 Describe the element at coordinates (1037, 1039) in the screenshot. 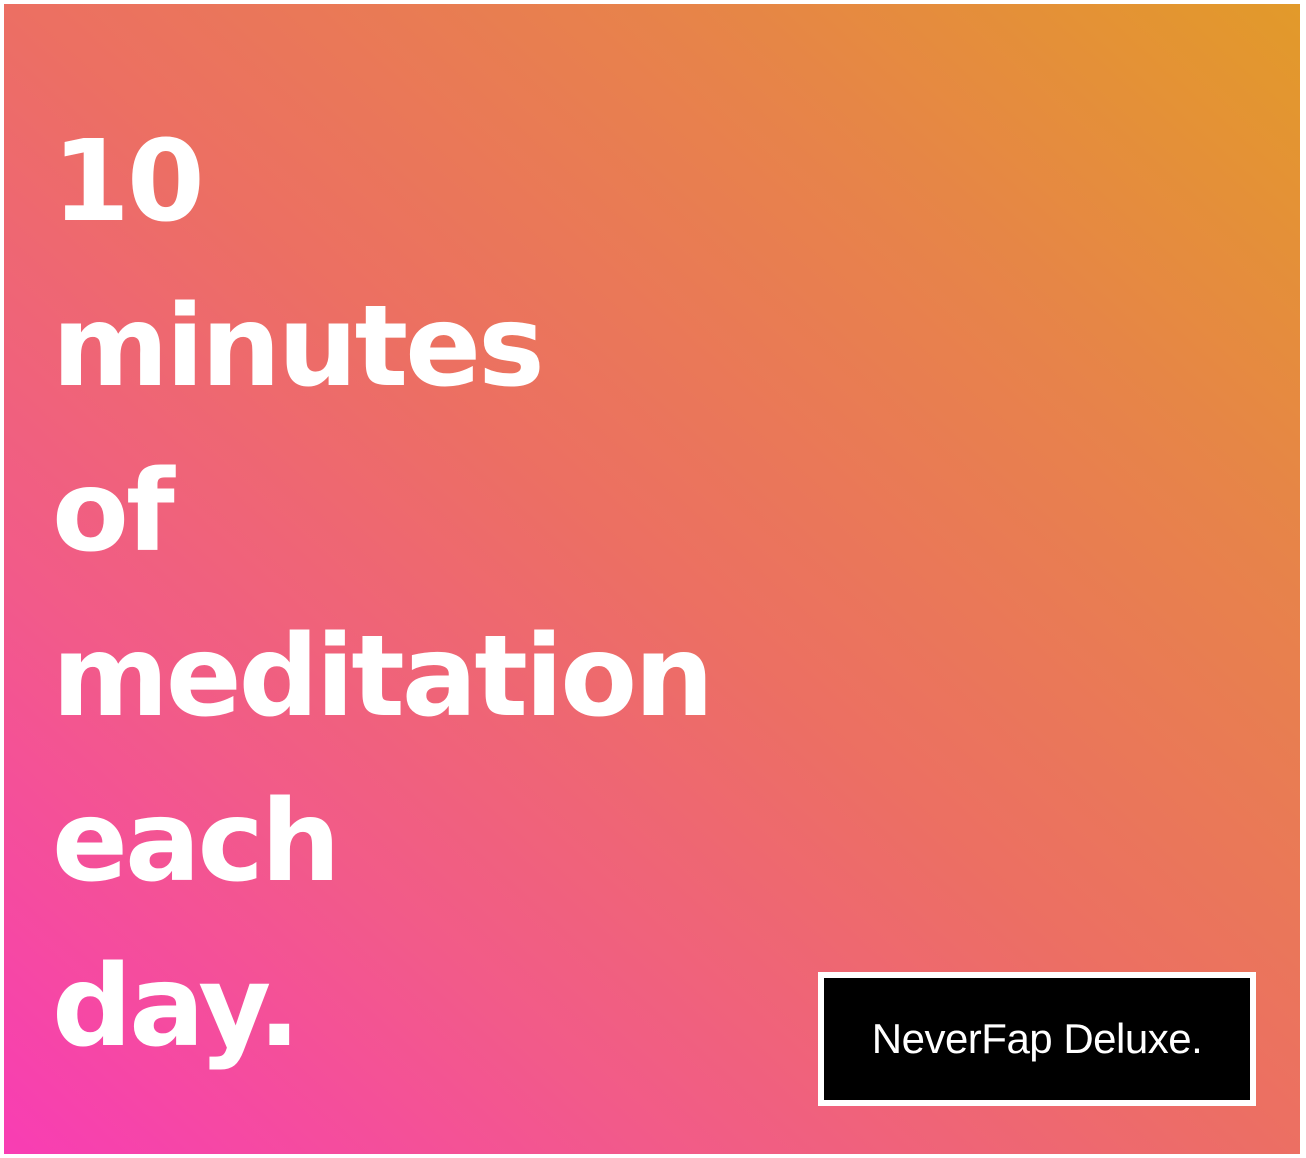

I see `brand-badge: NeverFap Deluxe.` at that location.